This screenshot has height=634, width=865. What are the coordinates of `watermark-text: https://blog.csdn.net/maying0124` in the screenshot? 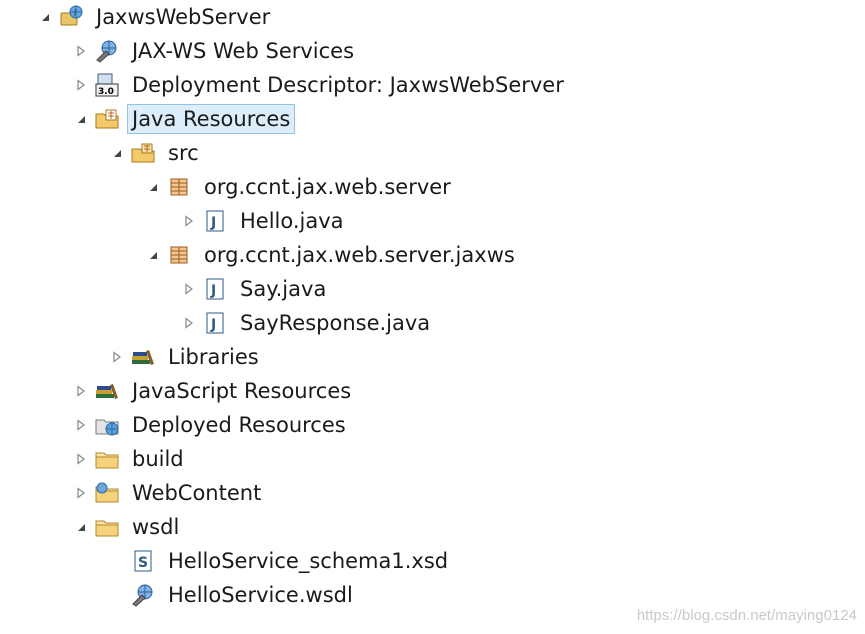 It's located at (746, 615).